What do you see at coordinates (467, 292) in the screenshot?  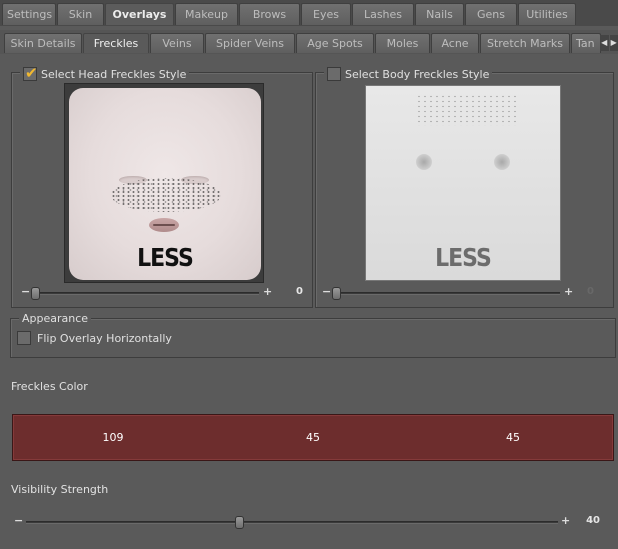 I see `body-style-slider: − + 0` at bounding box center [467, 292].